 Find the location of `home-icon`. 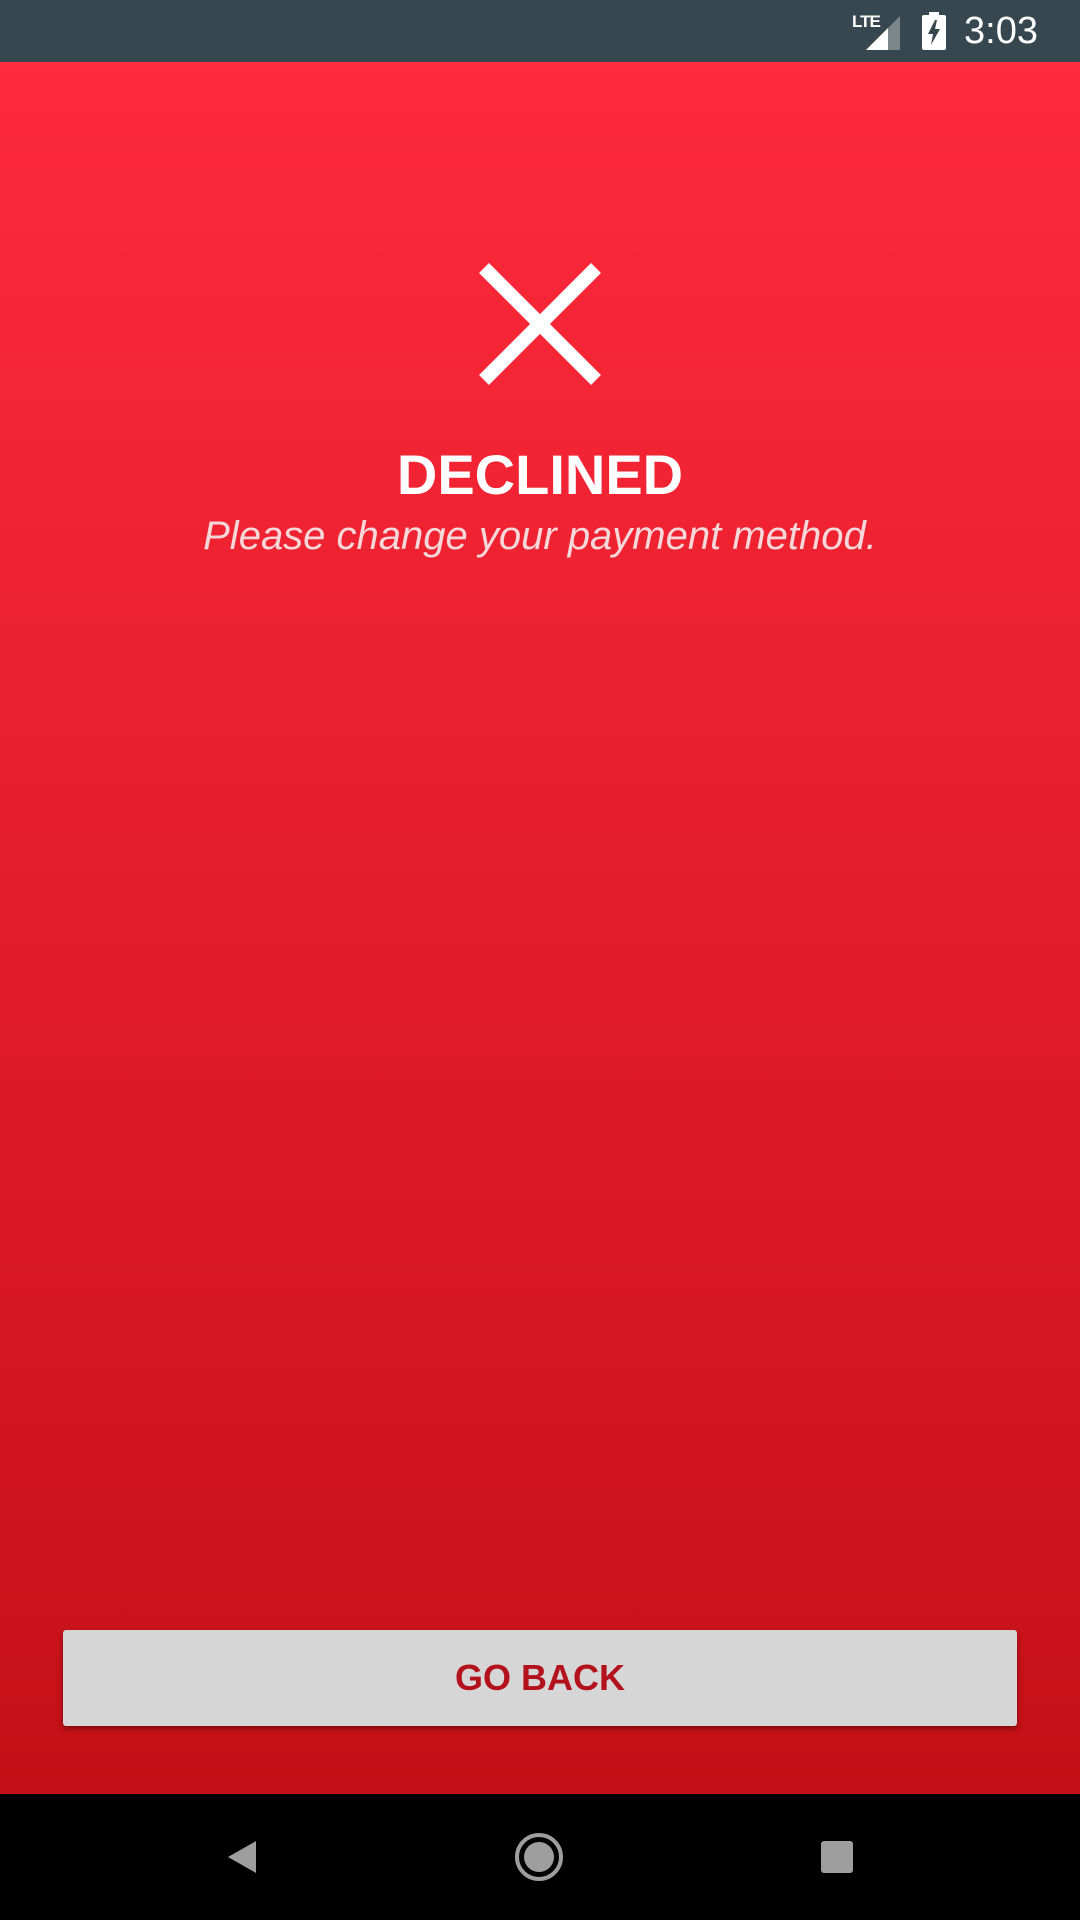

home-icon is located at coordinates (539, 1857).